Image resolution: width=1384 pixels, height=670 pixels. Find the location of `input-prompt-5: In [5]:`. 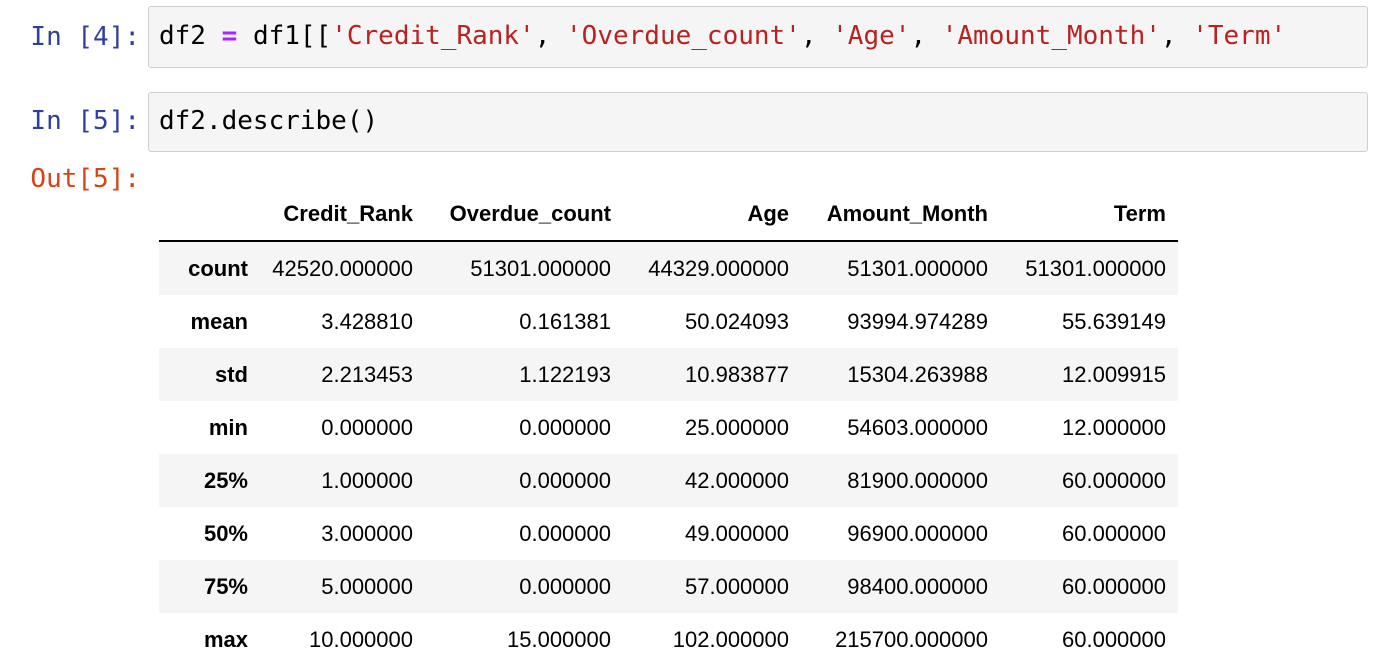

input-prompt-5: In [5]: is located at coordinates (85, 121).